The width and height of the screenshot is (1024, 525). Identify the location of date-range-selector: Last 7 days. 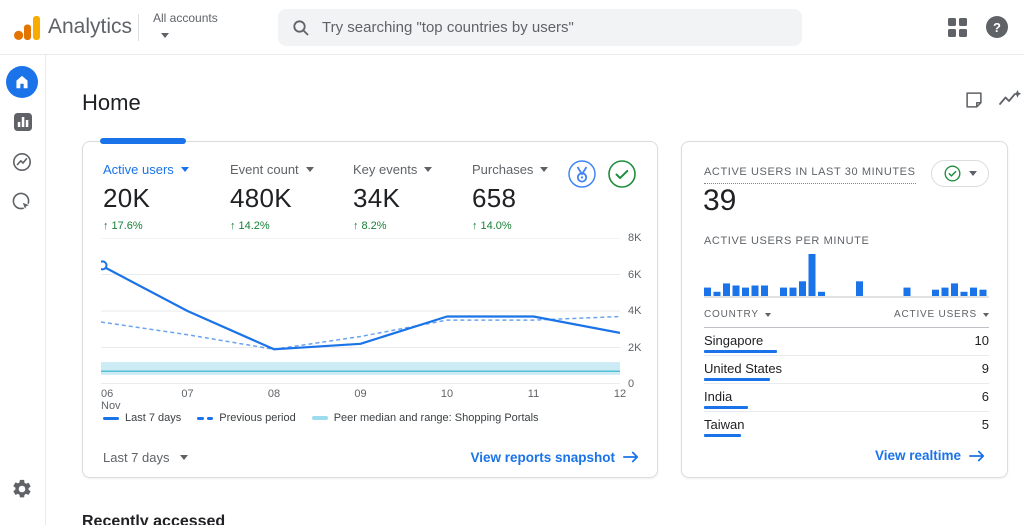
(145, 457).